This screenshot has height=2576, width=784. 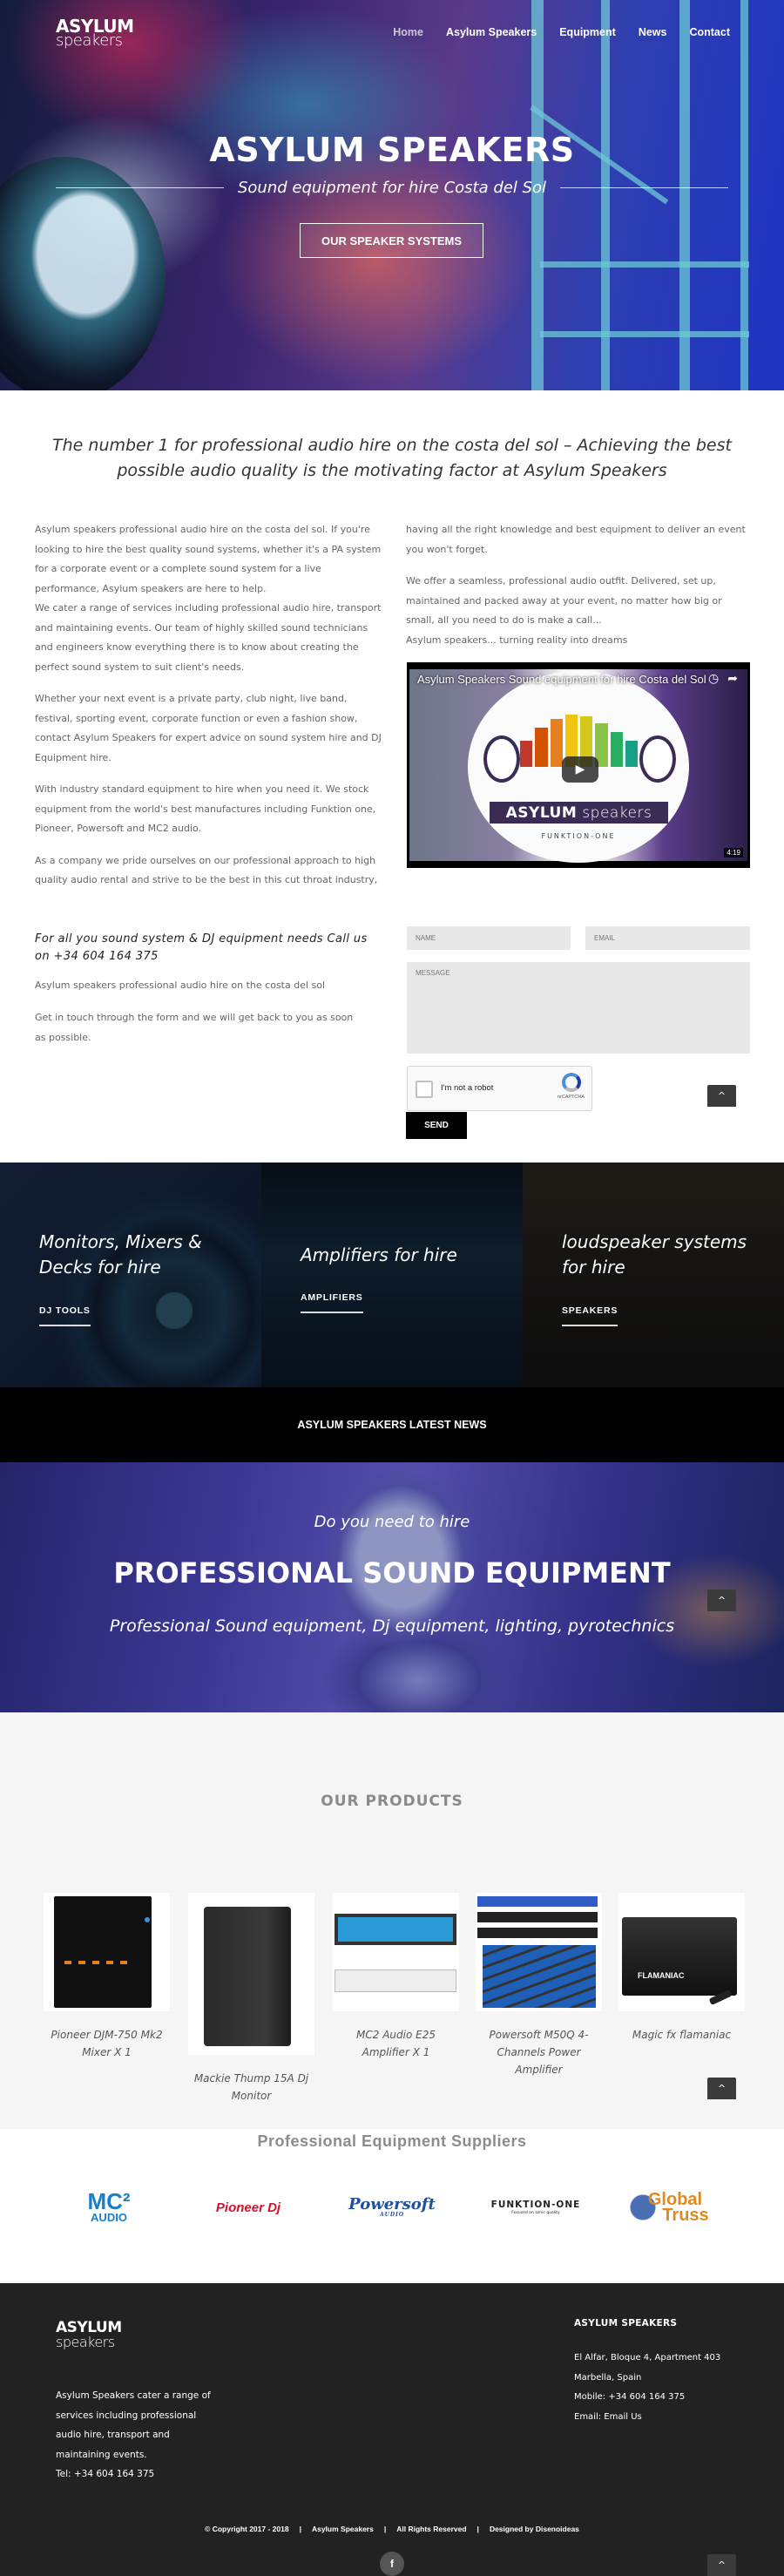 I want to click on promo-intro: Do you need to hire, so click(x=392, y=1522).